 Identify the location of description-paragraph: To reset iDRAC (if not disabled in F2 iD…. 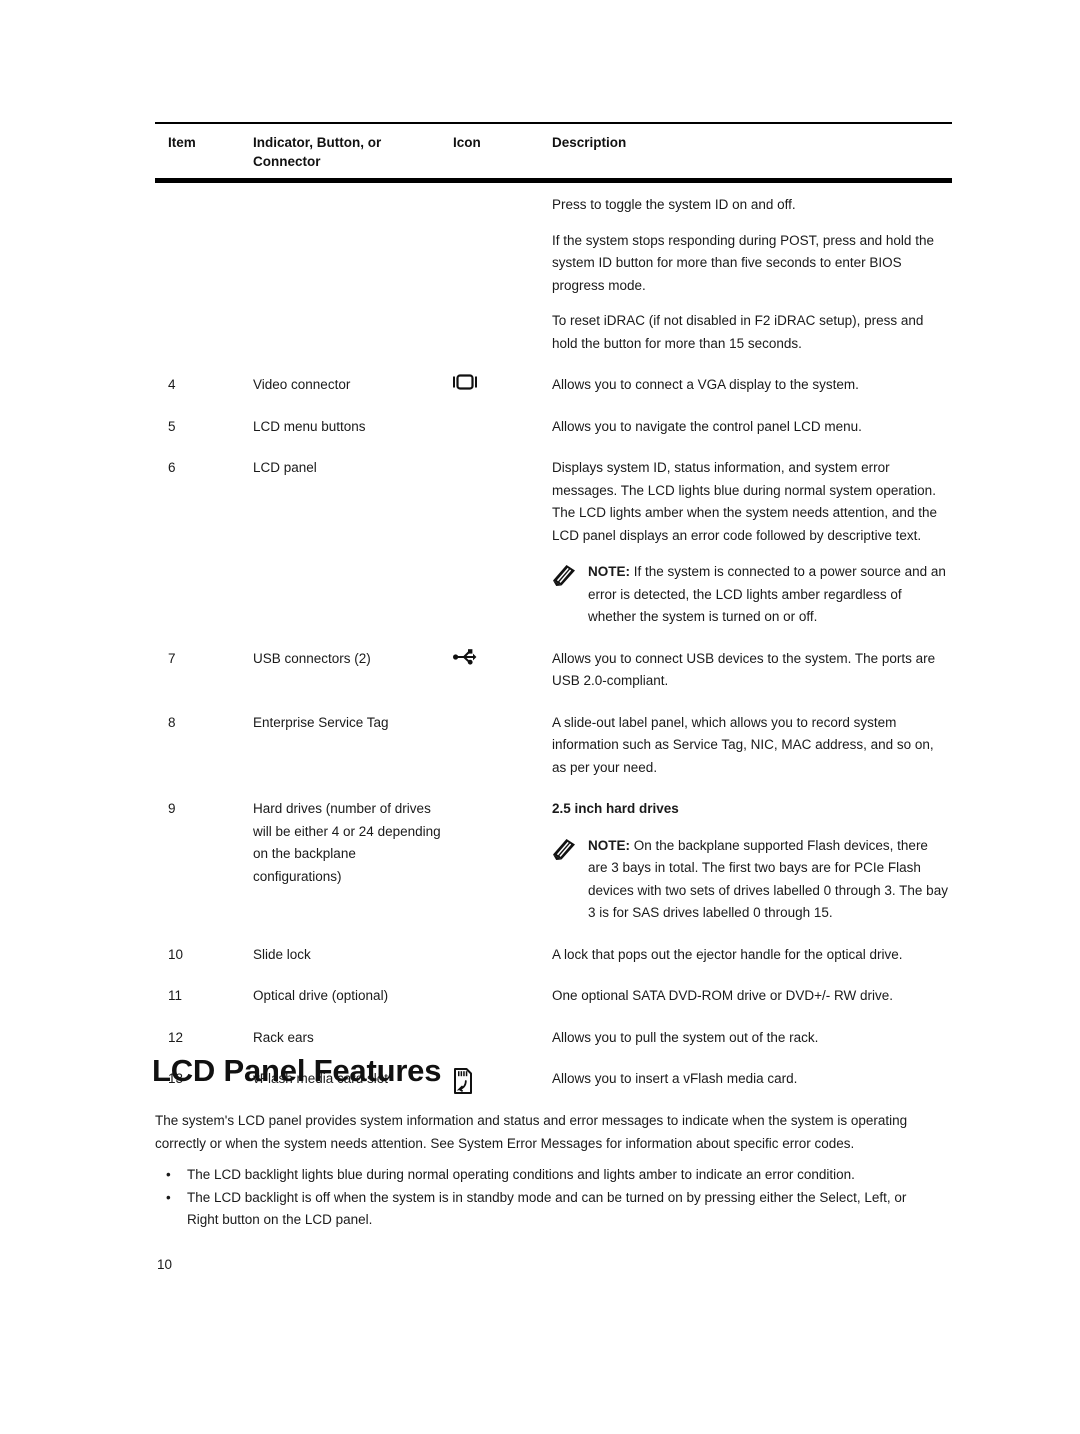
(738, 332).